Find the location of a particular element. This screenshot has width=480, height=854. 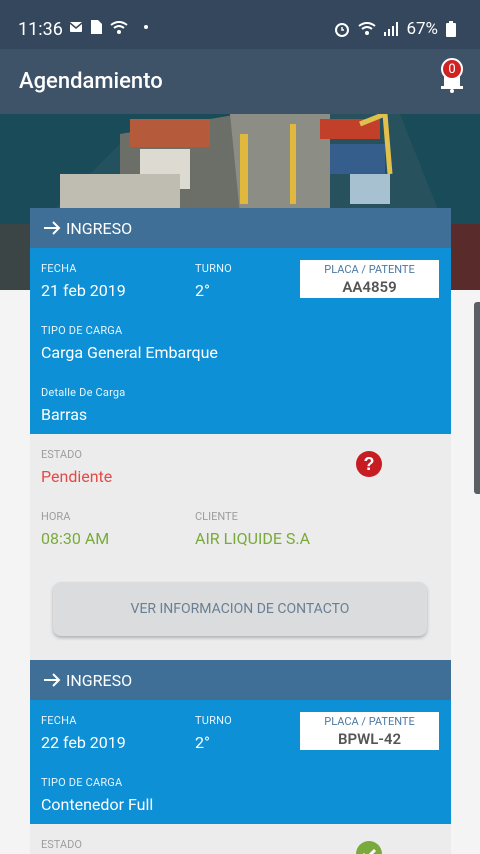

question-icon: ? is located at coordinates (369, 464).